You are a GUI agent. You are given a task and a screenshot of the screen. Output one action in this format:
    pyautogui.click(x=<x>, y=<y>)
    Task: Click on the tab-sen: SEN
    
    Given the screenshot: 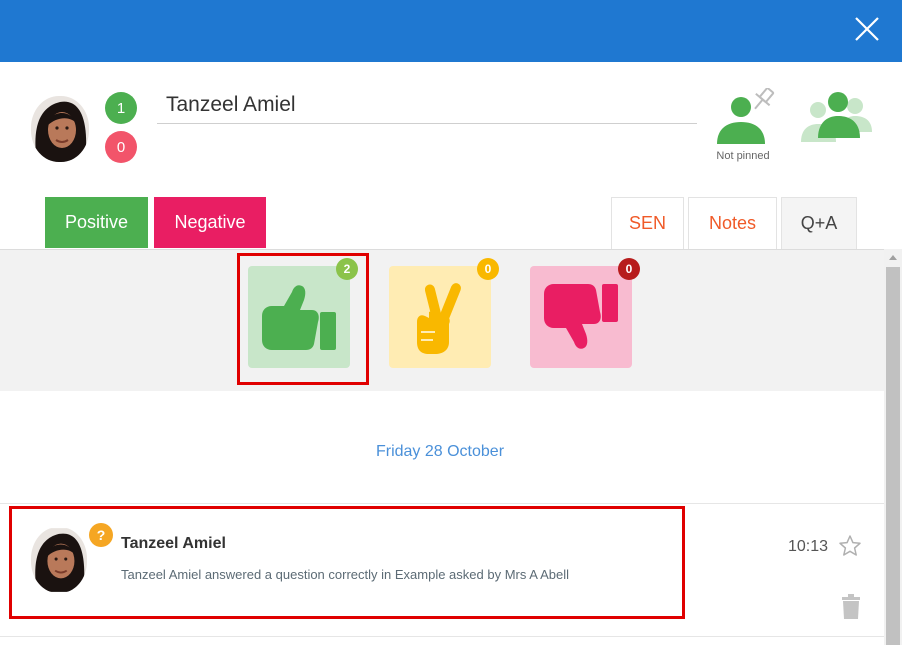 What is the action you would take?
    pyautogui.click(x=647, y=223)
    